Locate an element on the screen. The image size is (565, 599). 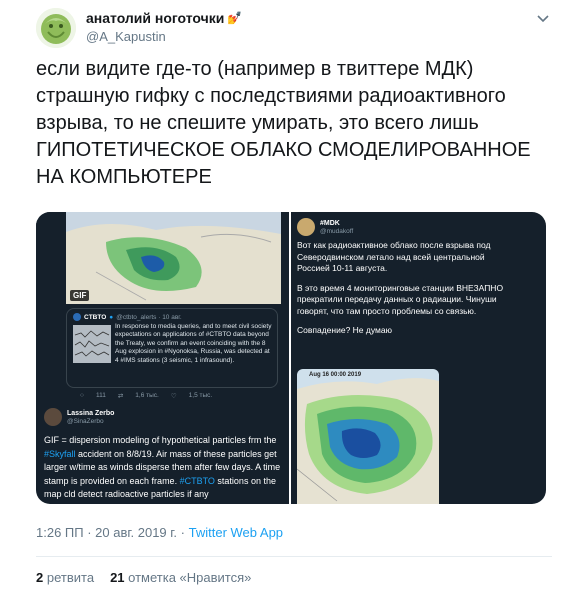
retweets-count: 2 is located at coordinates (40, 577).